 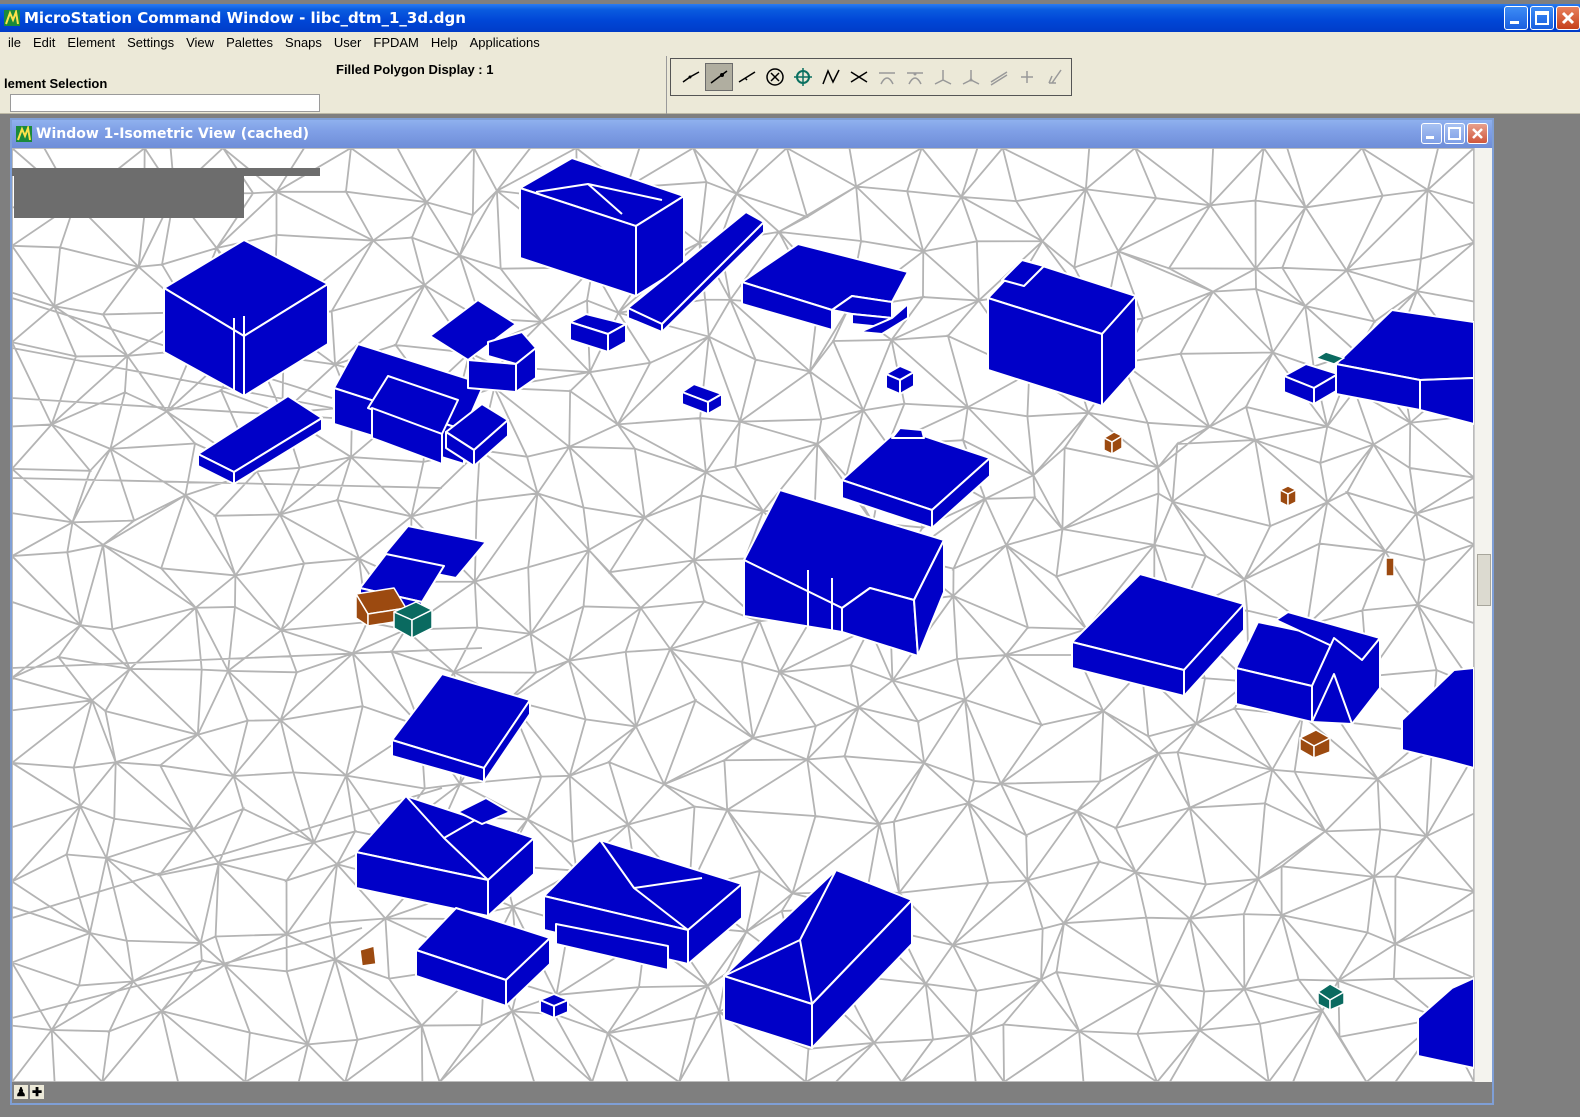 I want to click on parallel-snap-button, so click(x=999, y=77).